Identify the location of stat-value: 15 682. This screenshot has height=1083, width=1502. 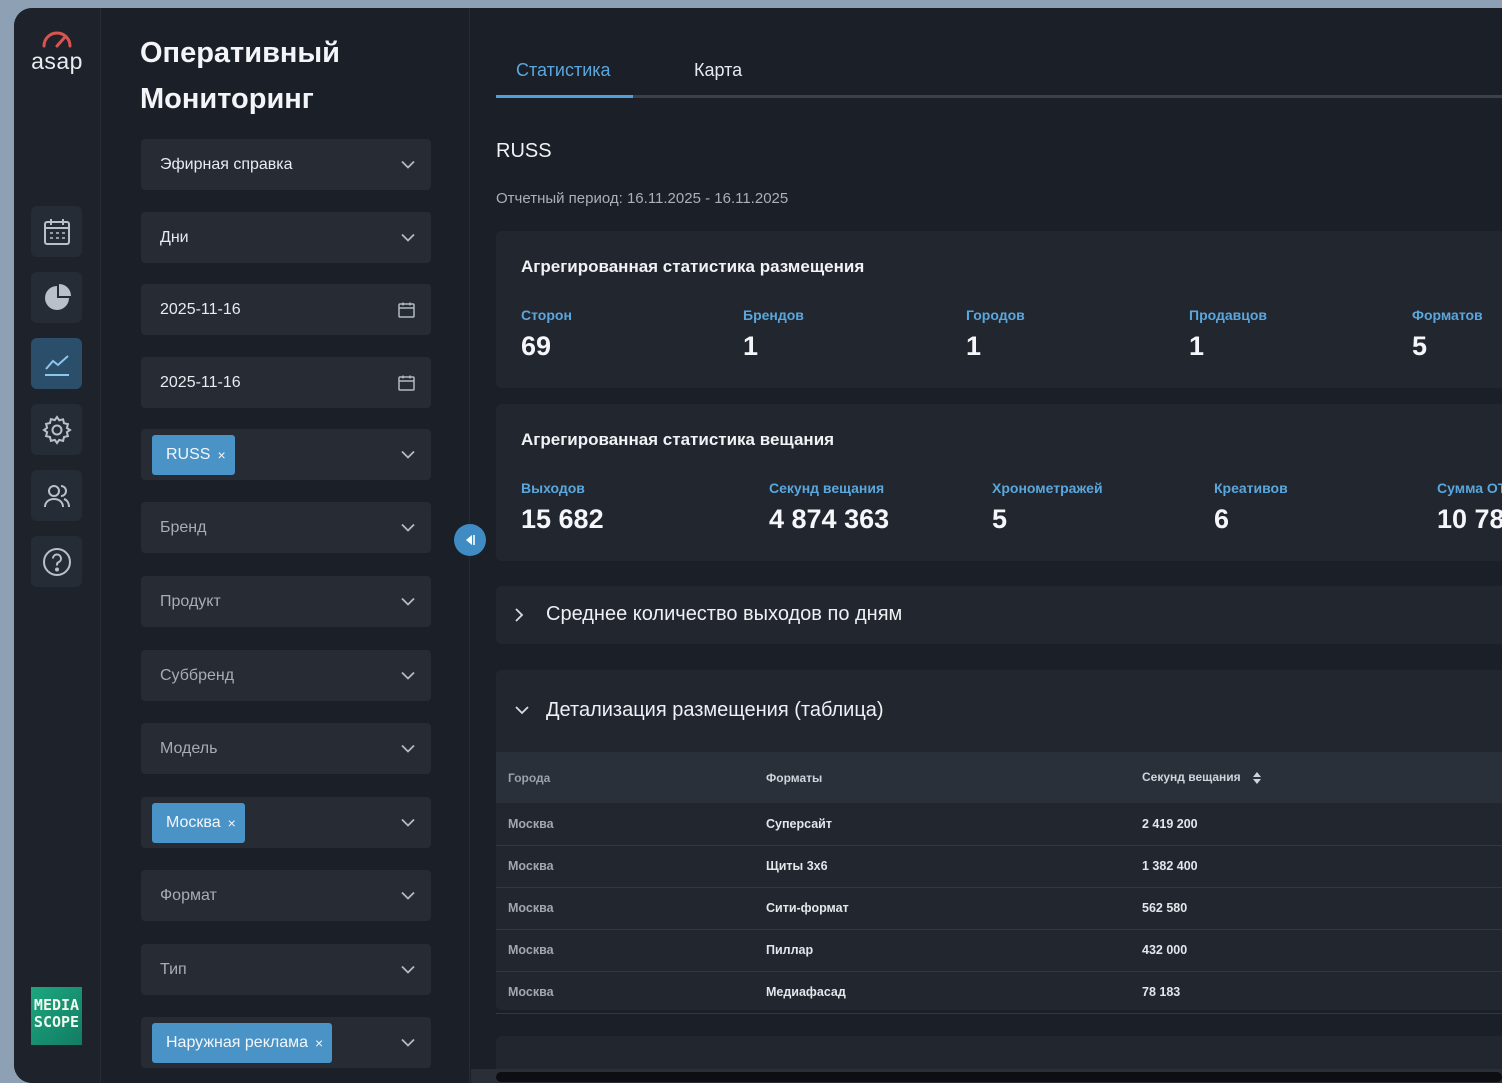
(562, 519).